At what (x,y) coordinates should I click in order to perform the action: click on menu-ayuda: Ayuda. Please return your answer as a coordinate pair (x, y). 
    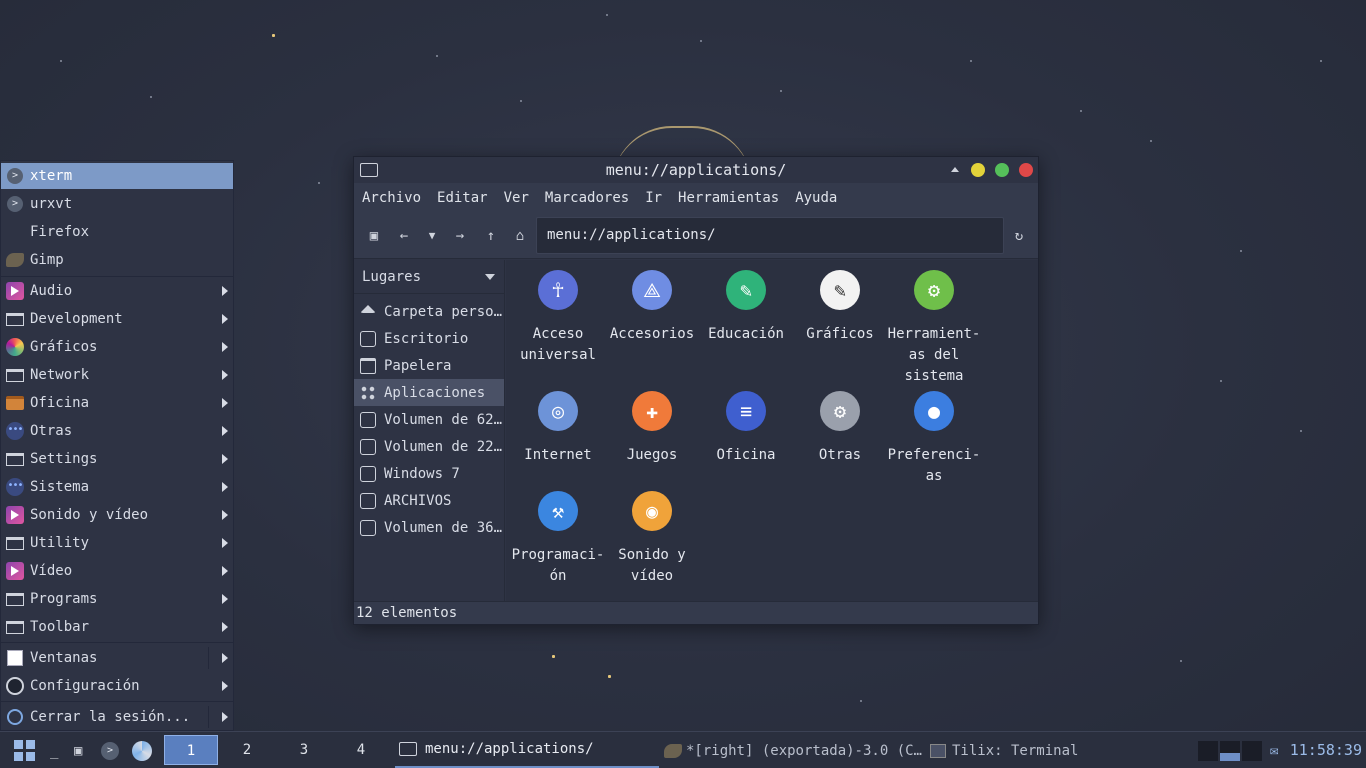
    Looking at the image, I should click on (816, 198).